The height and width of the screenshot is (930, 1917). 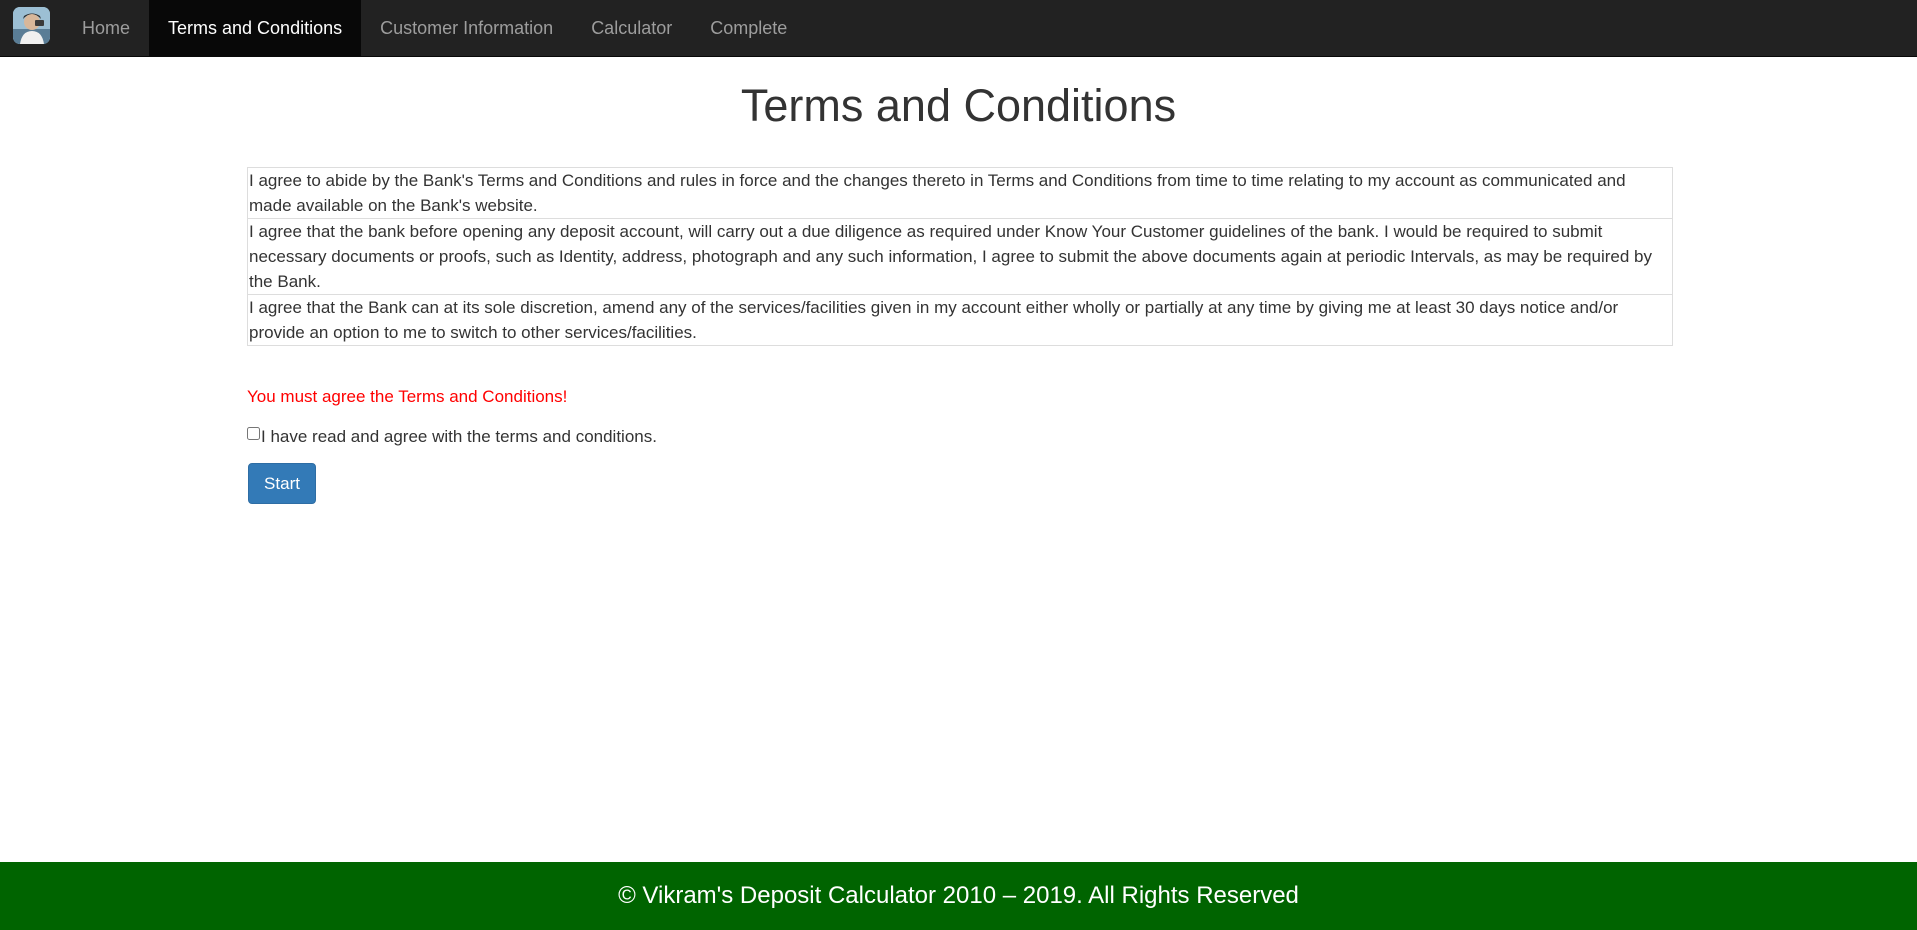 What do you see at coordinates (748, 28) in the screenshot?
I see `nav-item-complete: Complete` at bounding box center [748, 28].